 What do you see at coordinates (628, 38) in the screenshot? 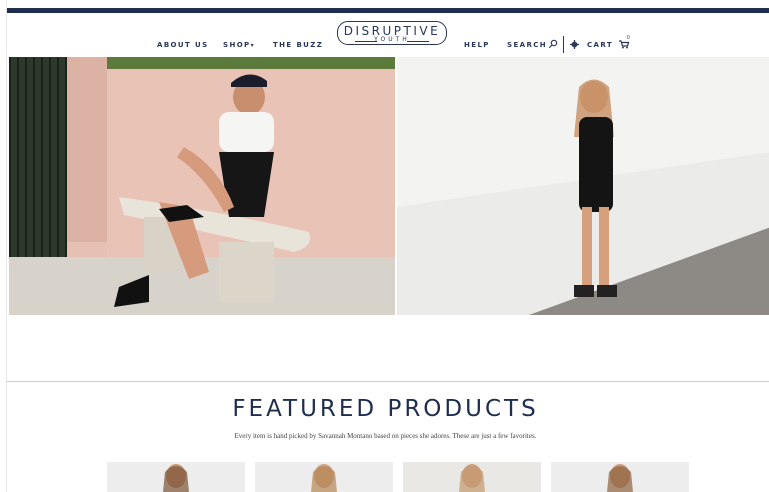
I see `cart-count-badge: 0` at bounding box center [628, 38].